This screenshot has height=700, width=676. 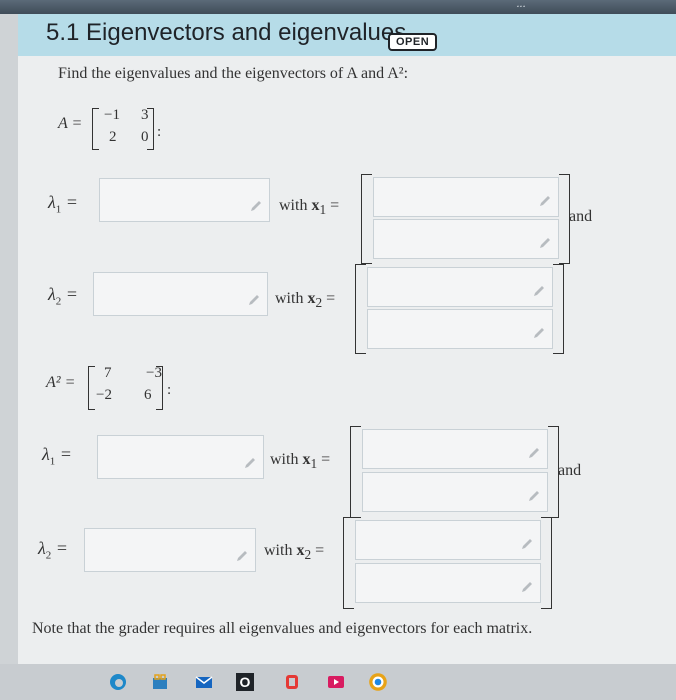 I want to click on matrix-a2-right-bracket, so click(x=159, y=388).